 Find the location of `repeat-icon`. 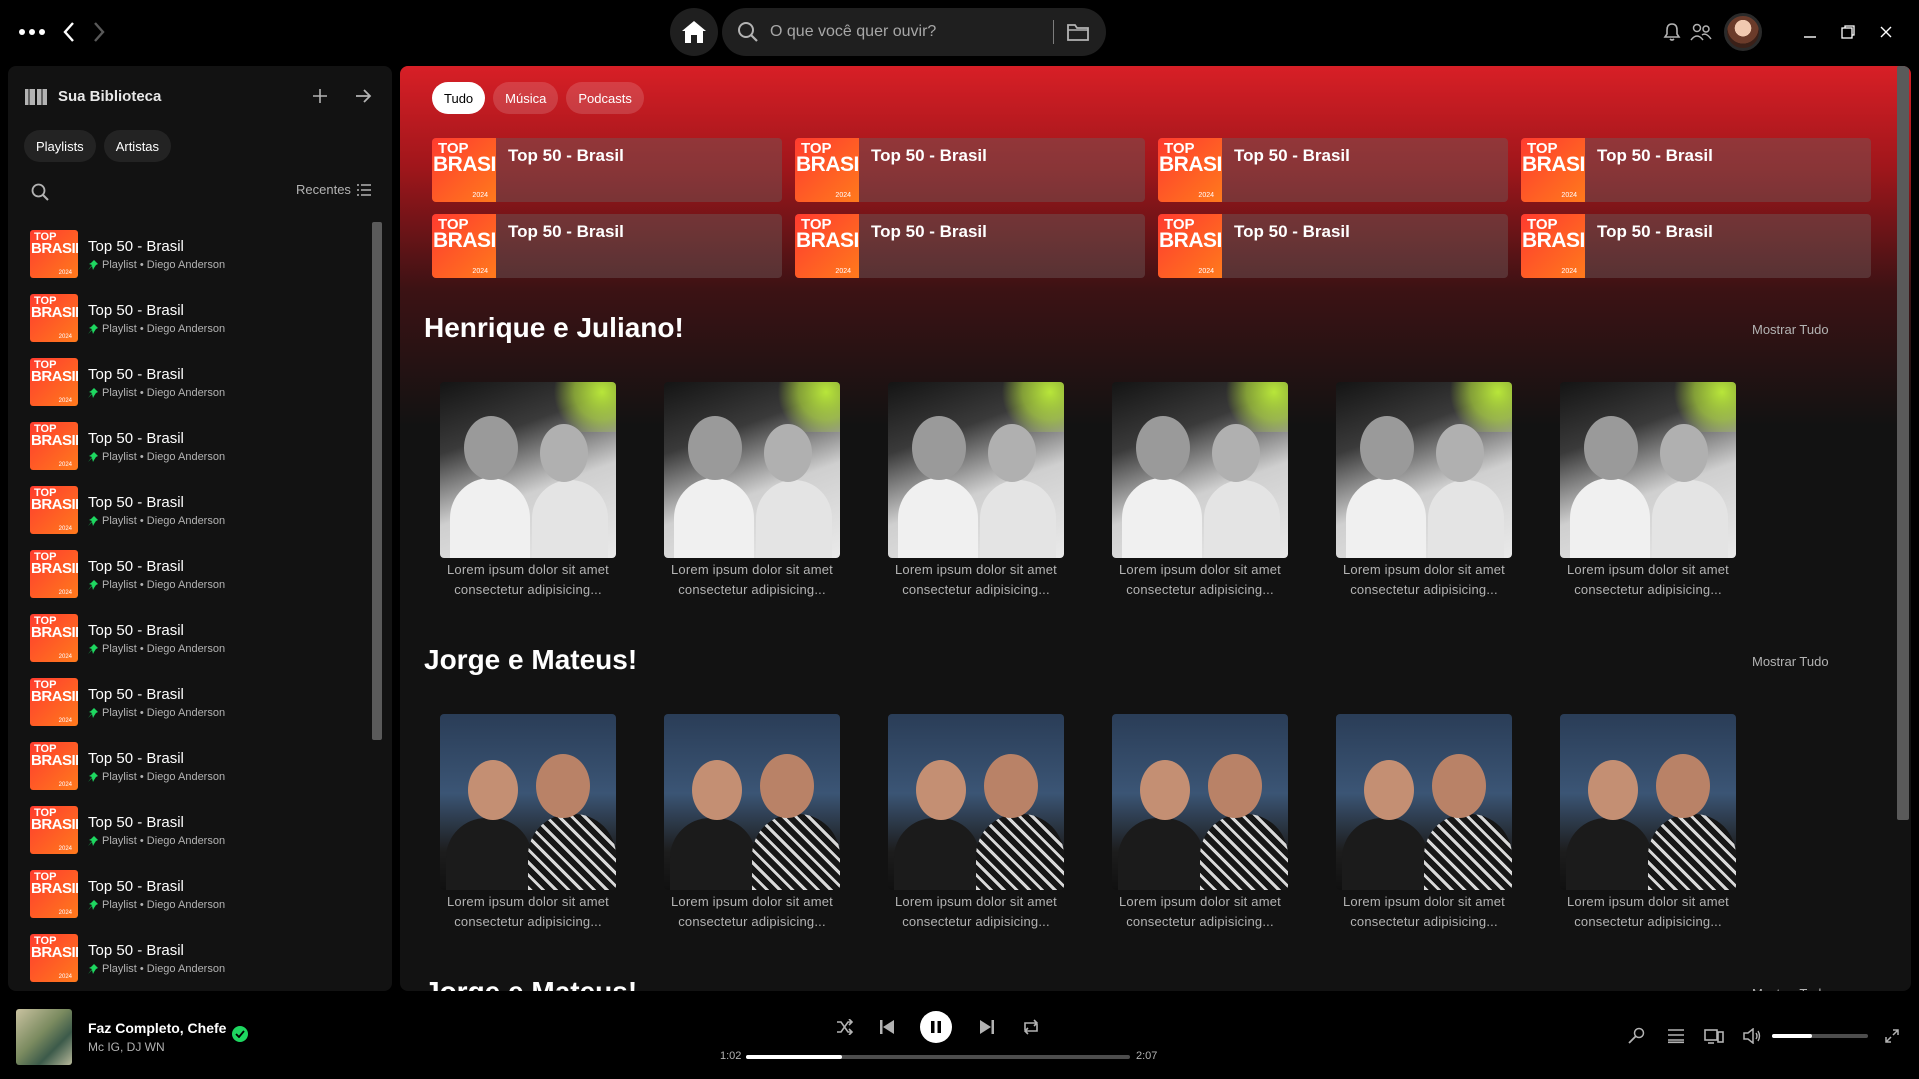

repeat-icon is located at coordinates (1031, 1027).